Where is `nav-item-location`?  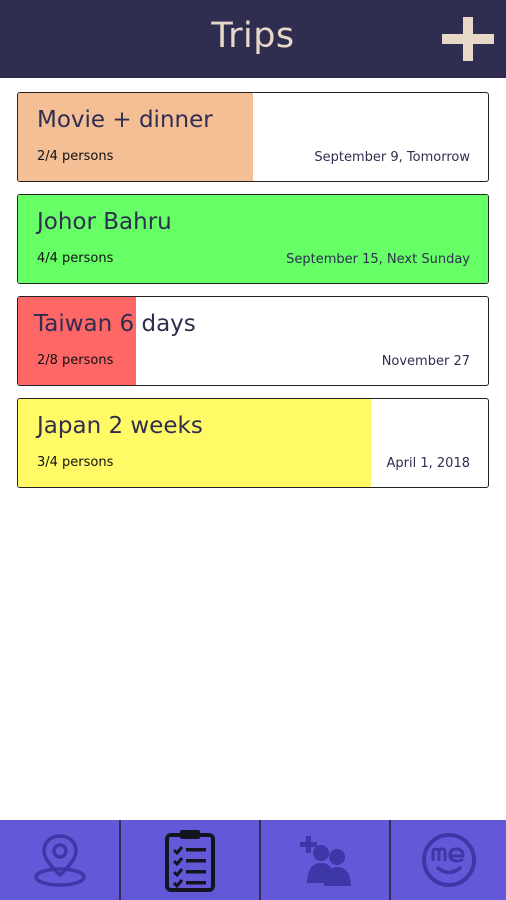
nav-item-location is located at coordinates (59, 860).